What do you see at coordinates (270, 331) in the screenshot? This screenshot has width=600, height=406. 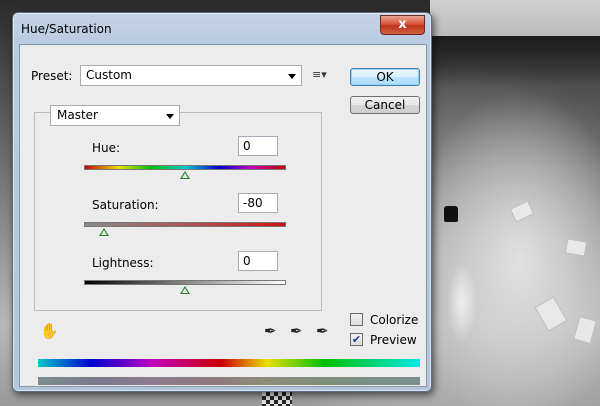 I see `eyedropper-icon: ✒` at bounding box center [270, 331].